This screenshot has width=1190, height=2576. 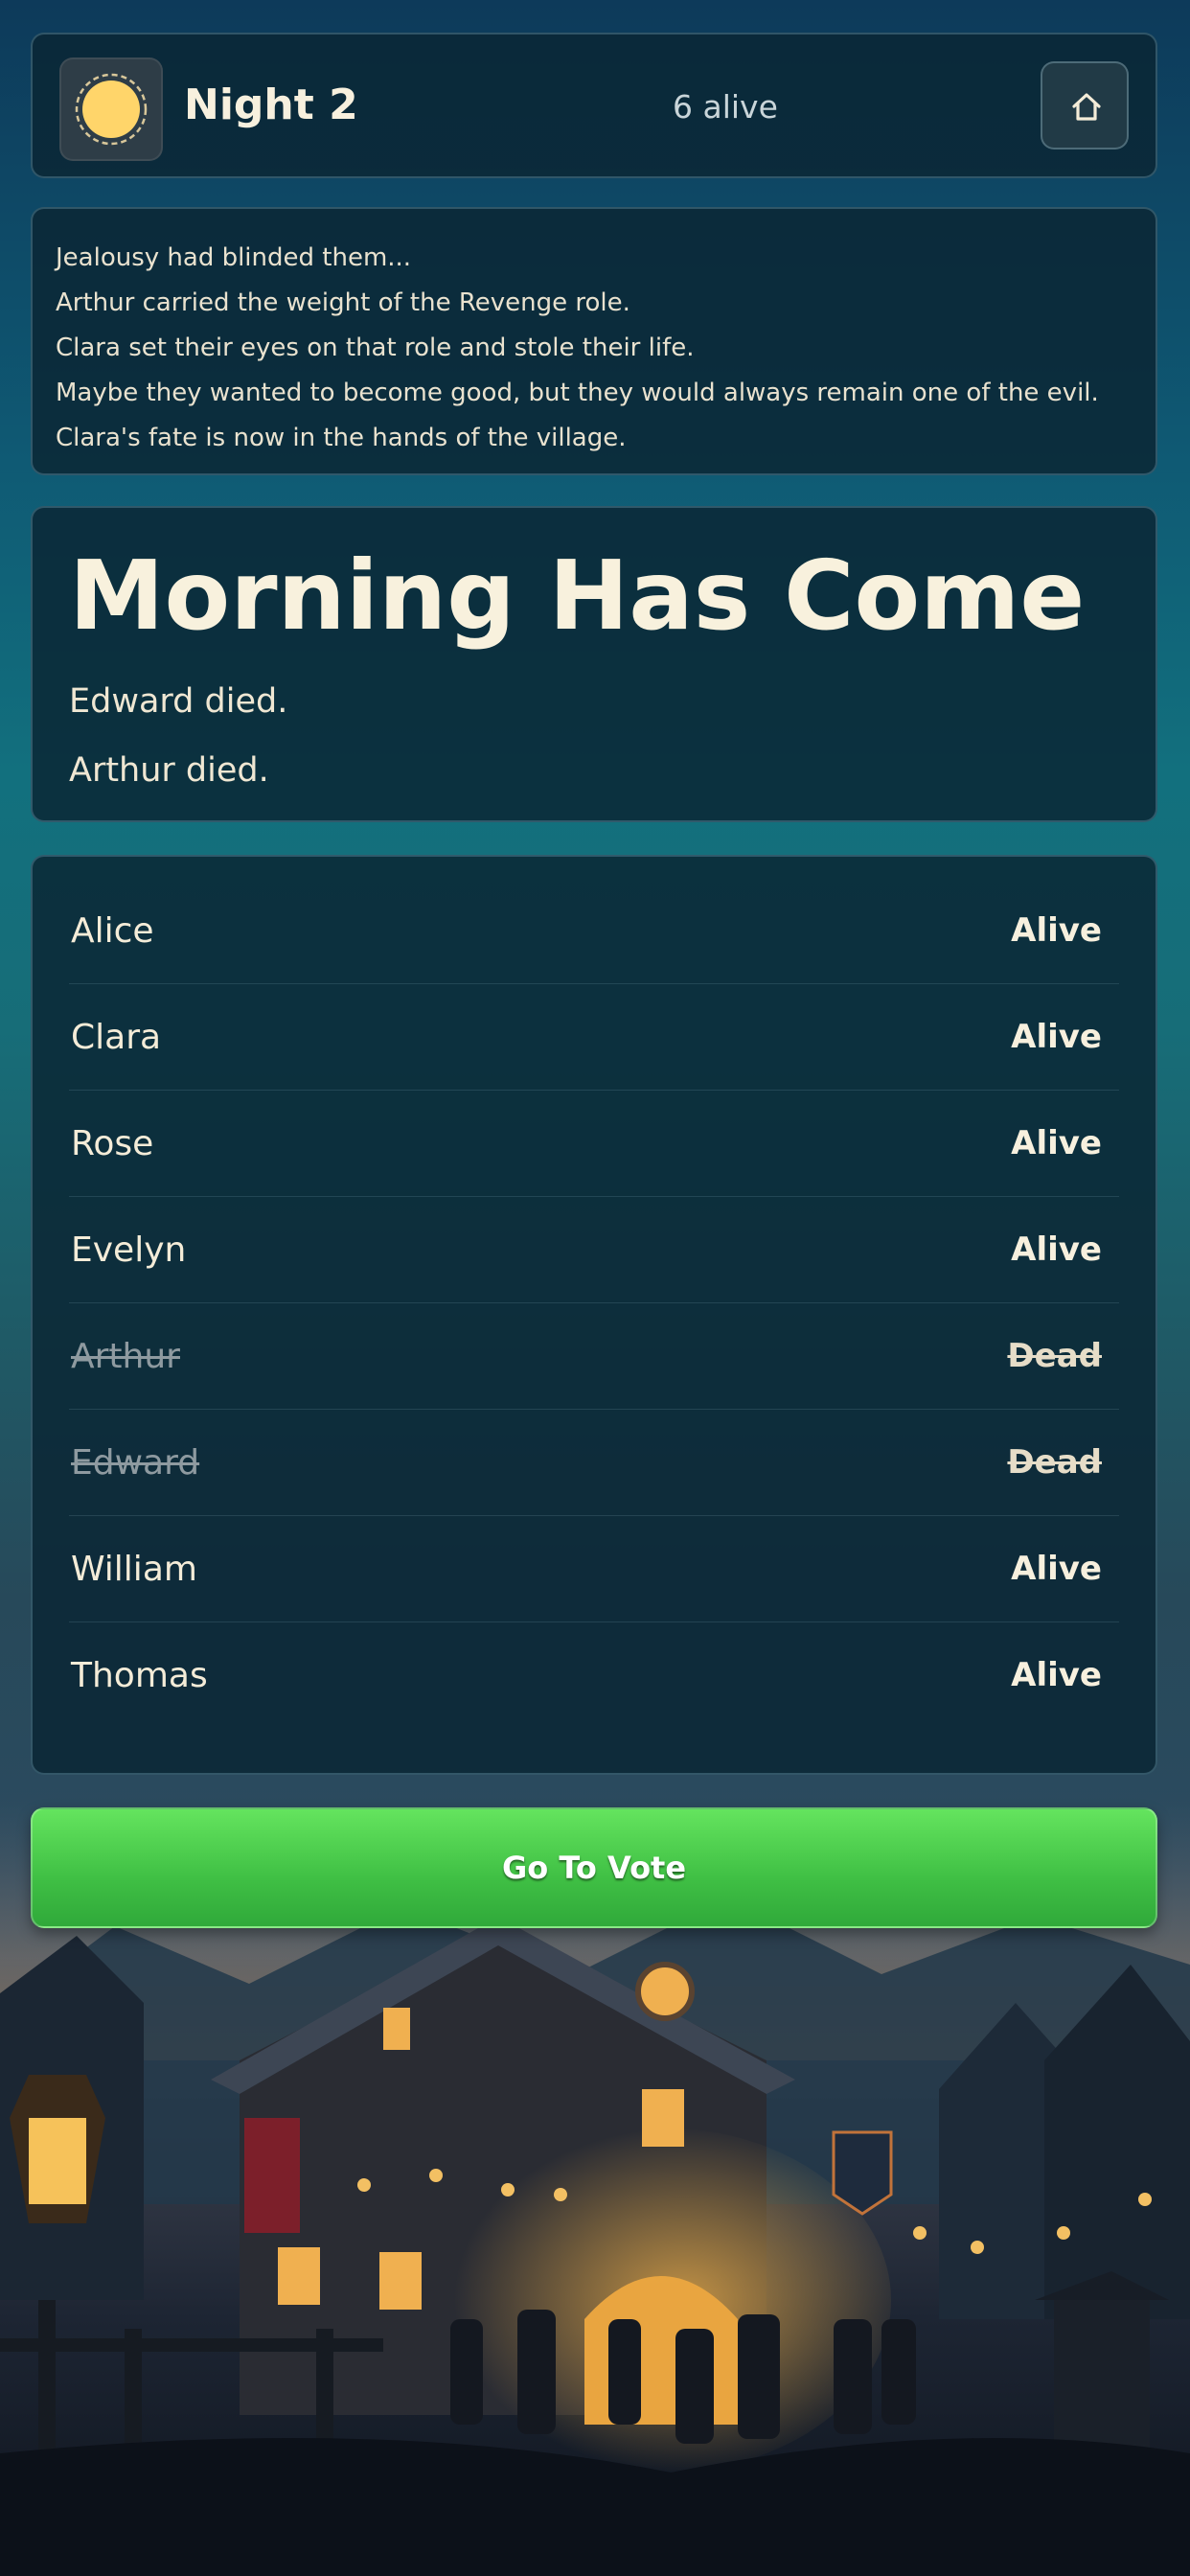 I want to click on player-row-william: William Alive, so click(x=594, y=1569).